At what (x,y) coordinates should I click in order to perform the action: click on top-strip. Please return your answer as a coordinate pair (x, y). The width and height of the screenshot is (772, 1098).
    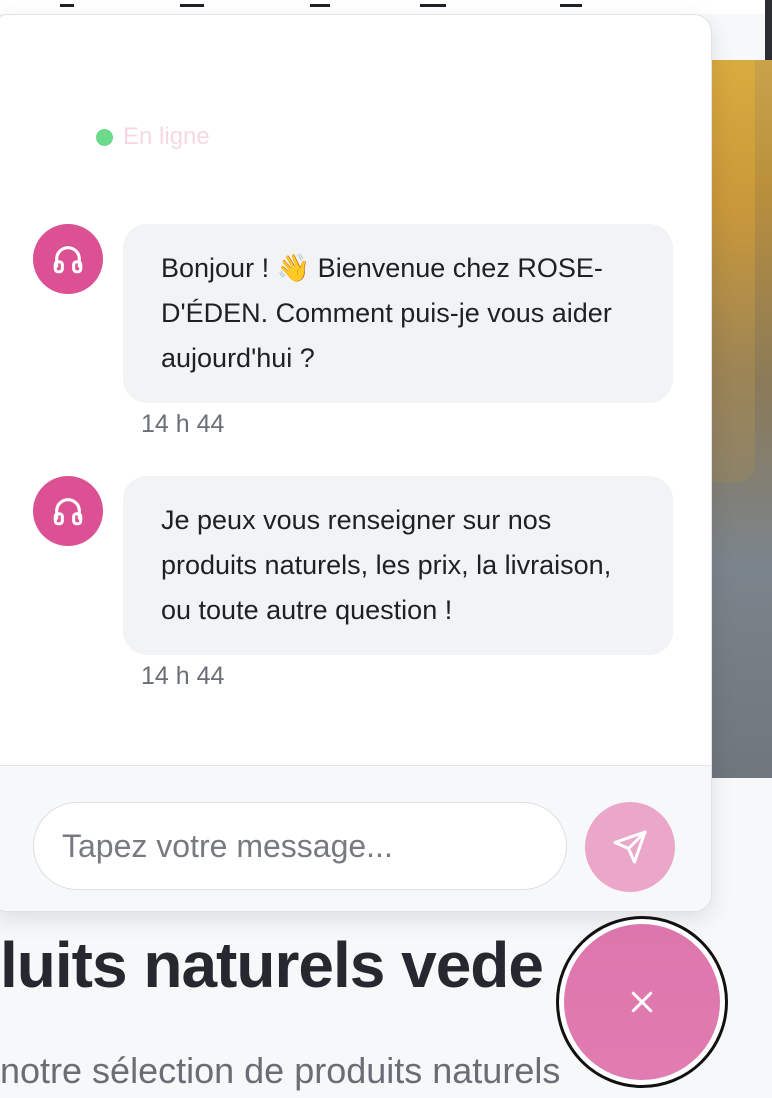
    Looking at the image, I should click on (386, 7).